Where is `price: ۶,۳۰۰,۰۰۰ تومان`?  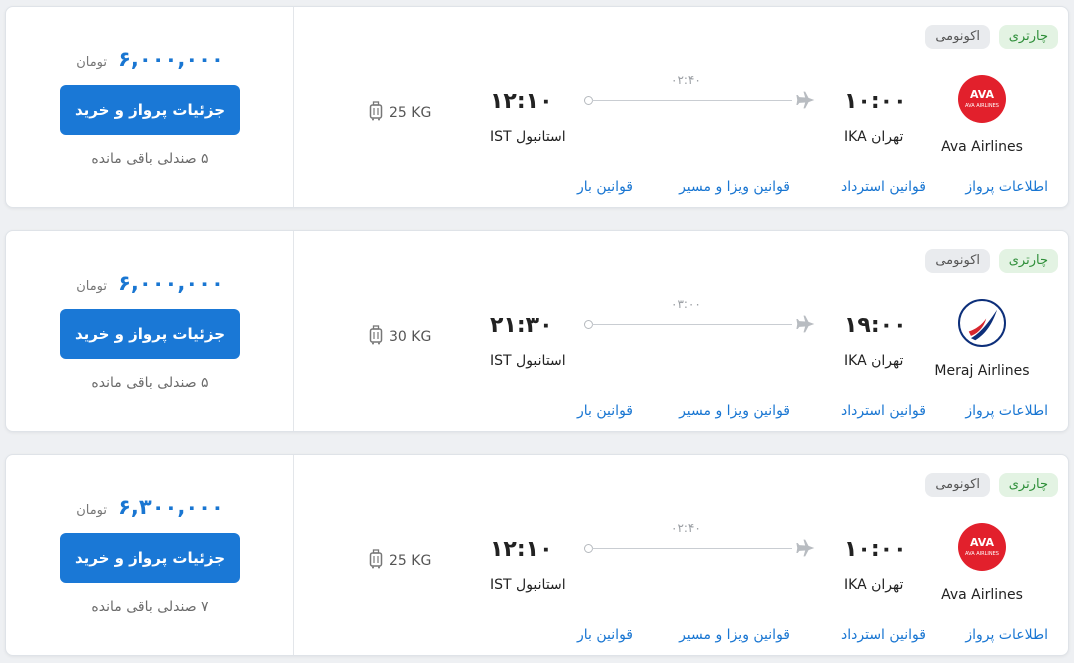
price: ۶,۳۰۰,۰۰۰ تومان is located at coordinates (150, 507).